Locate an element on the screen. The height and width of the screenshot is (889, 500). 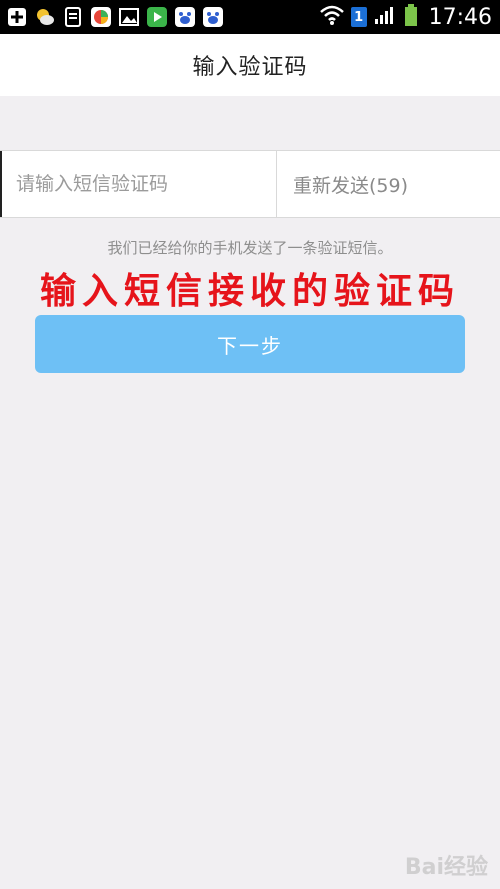
document-icon is located at coordinates (73, 17).